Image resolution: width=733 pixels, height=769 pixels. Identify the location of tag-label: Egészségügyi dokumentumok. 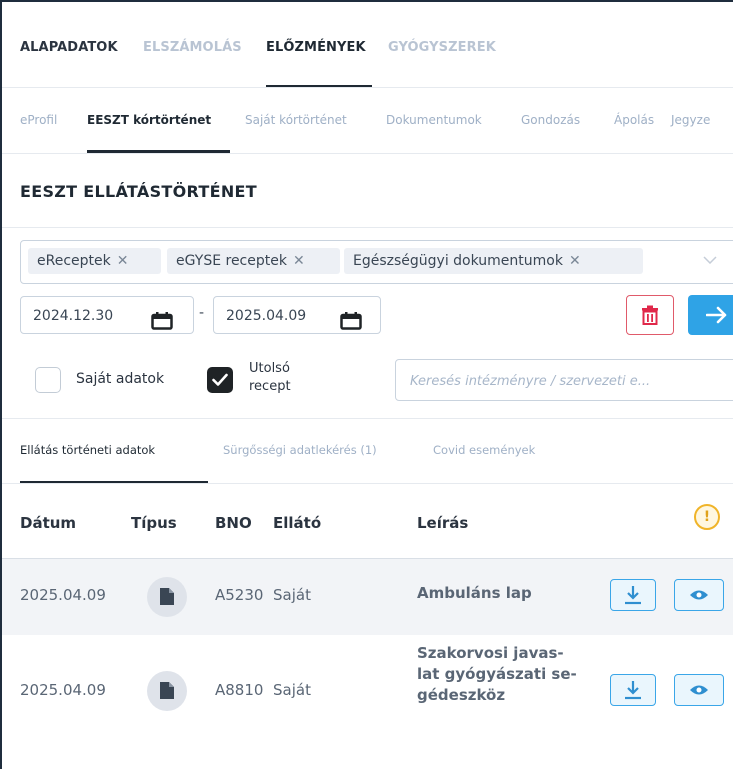
(458, 261).